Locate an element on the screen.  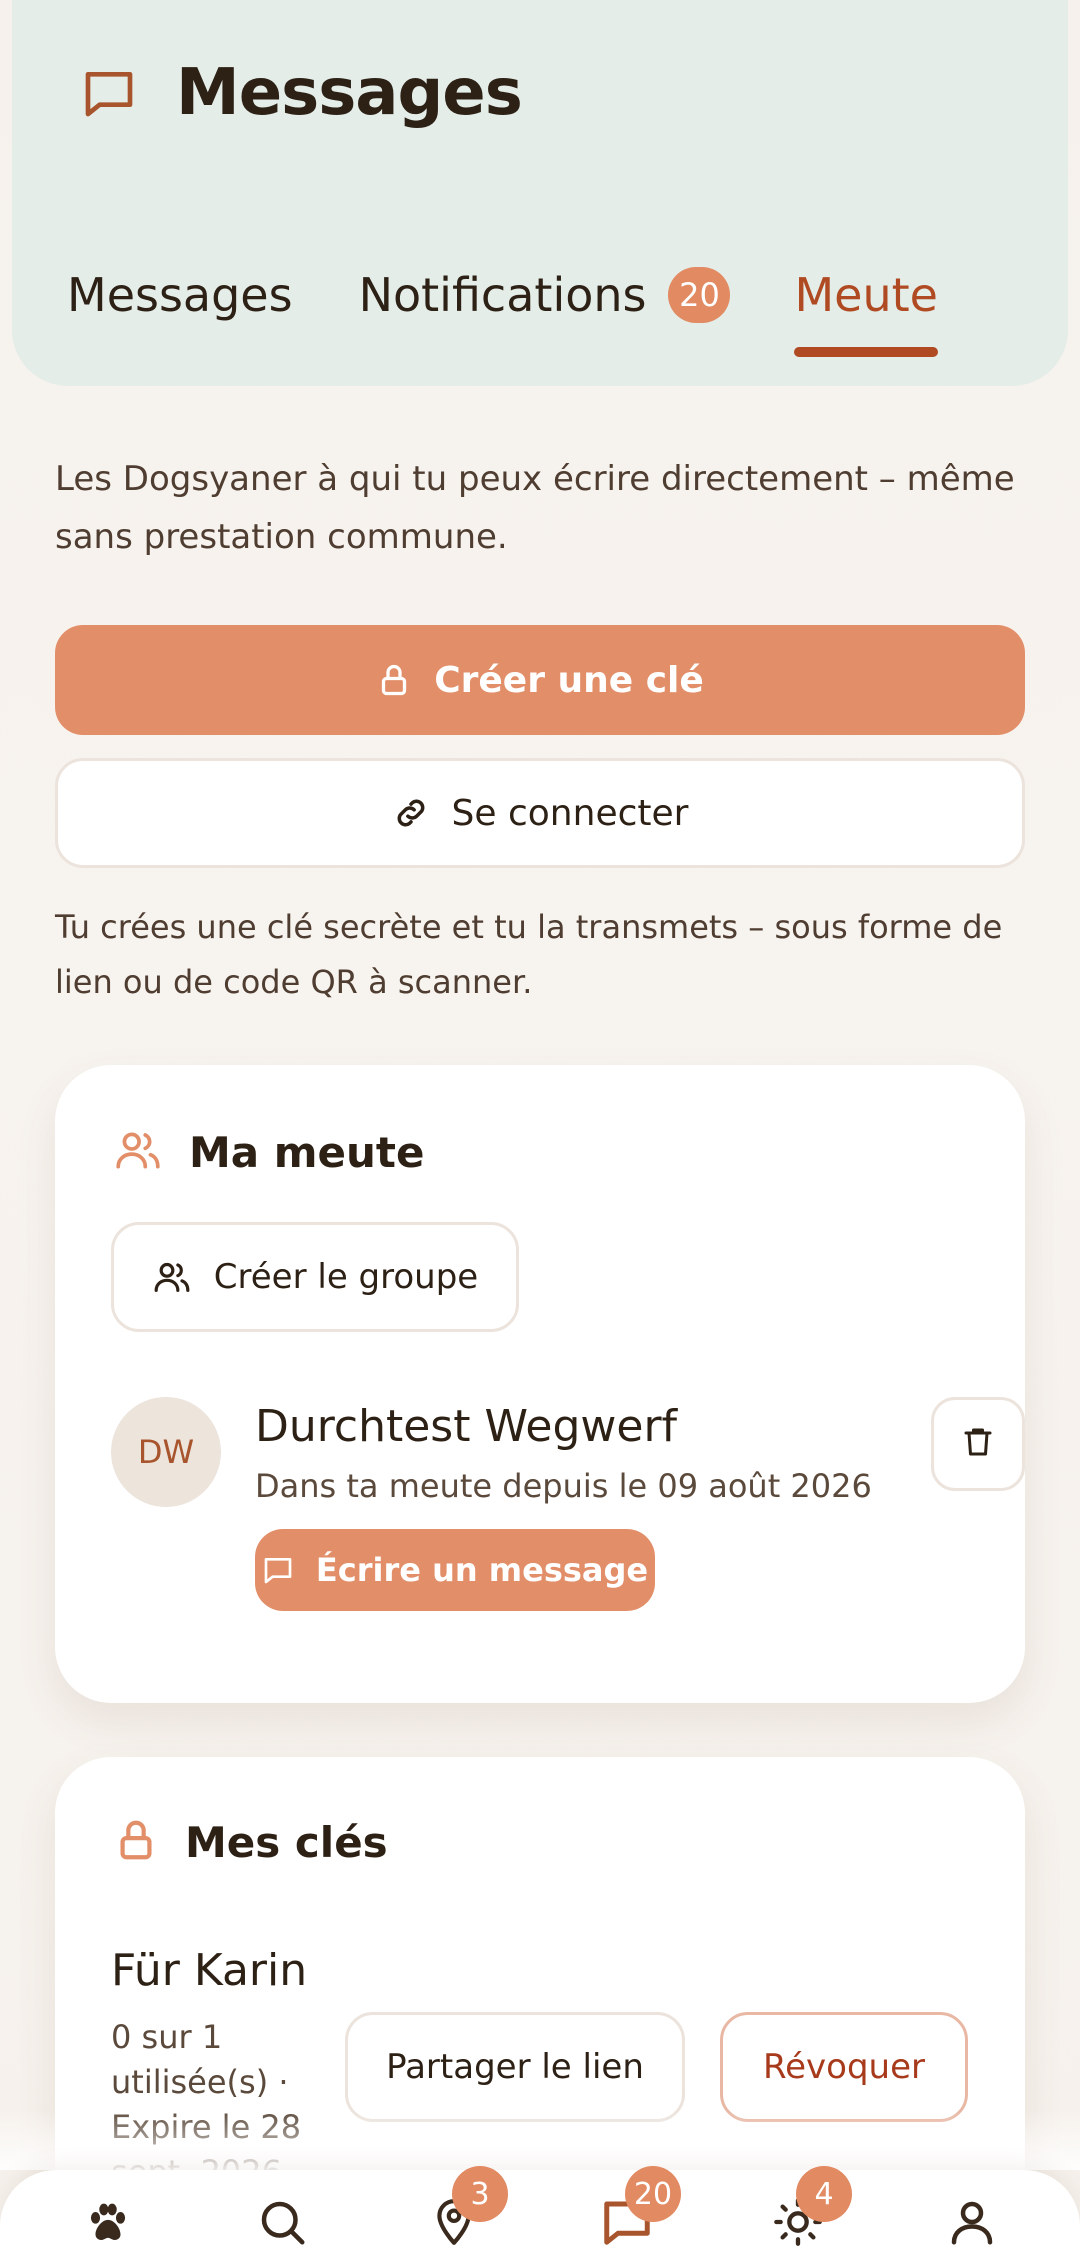
scroll-fade is located at coordinates (540, 2140).